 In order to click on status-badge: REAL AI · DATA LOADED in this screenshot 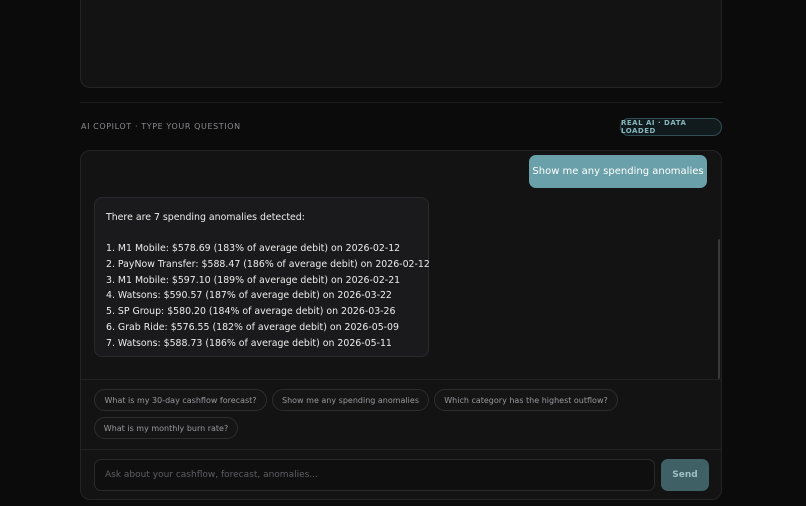, I will do `click(671, 127)`.